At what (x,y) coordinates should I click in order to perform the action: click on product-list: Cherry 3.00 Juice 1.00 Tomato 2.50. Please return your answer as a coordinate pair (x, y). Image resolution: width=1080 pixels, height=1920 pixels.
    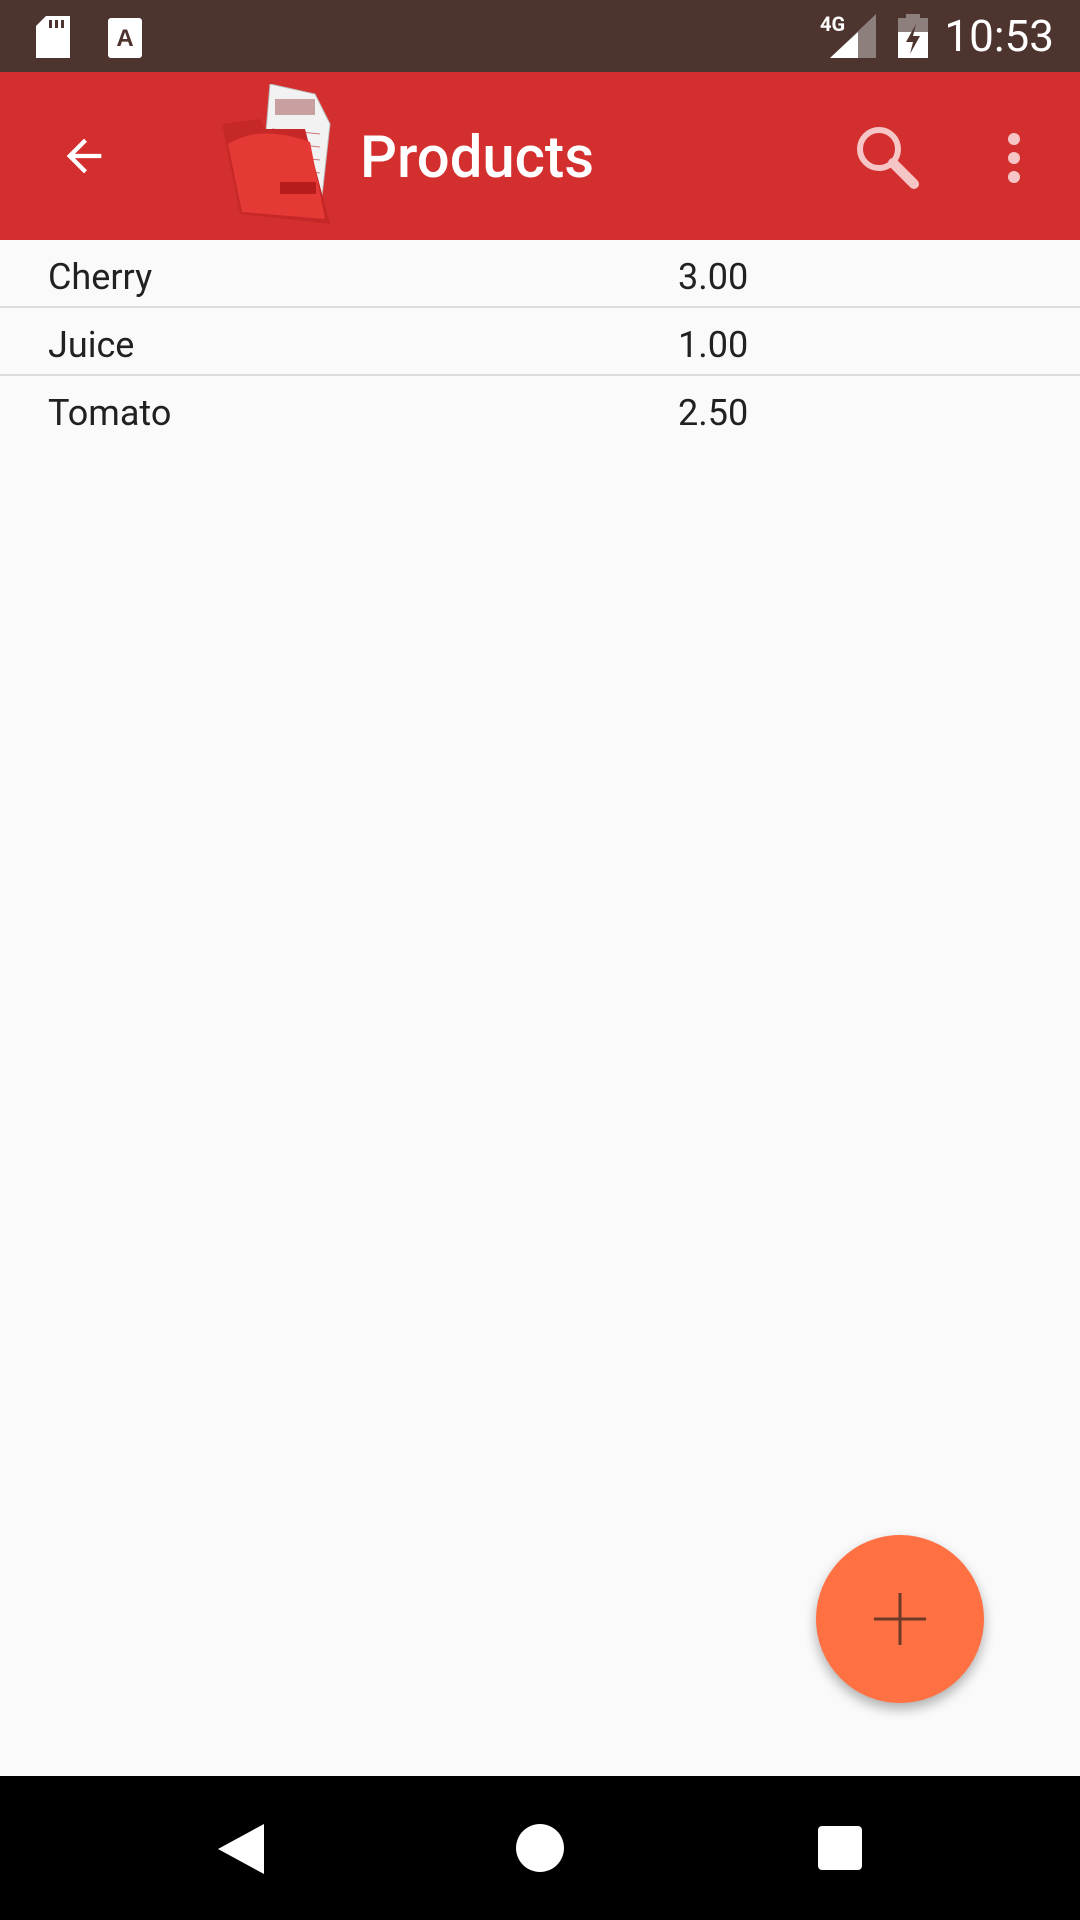
    Looking at the image, I should click on (540, 342).